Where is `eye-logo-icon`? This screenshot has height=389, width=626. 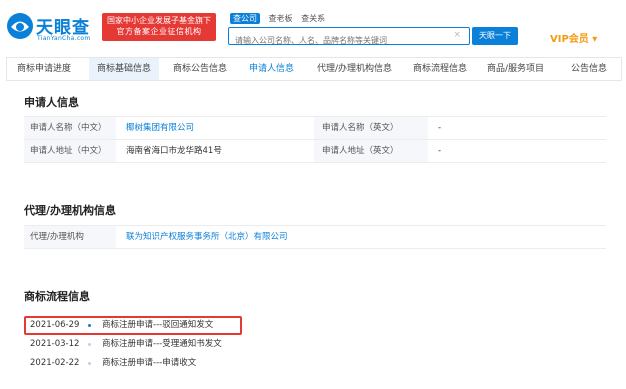
eye-logo-icon is located at coordinates (20, 26).